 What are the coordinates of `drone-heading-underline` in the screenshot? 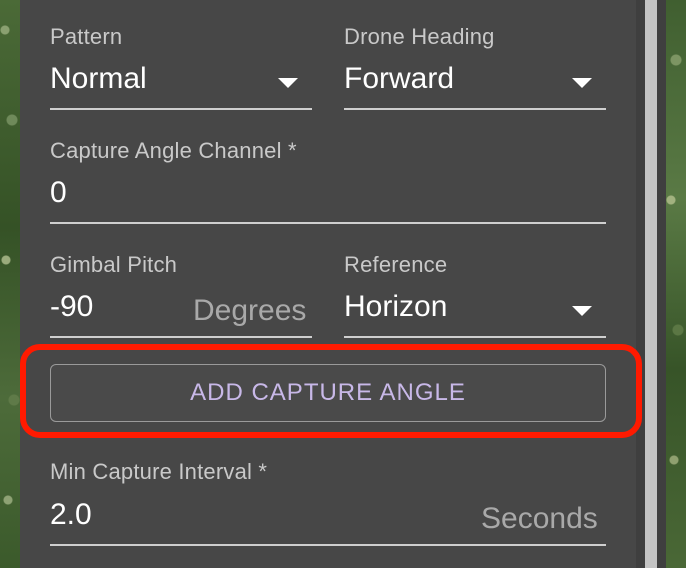 It's located at (475, 109).